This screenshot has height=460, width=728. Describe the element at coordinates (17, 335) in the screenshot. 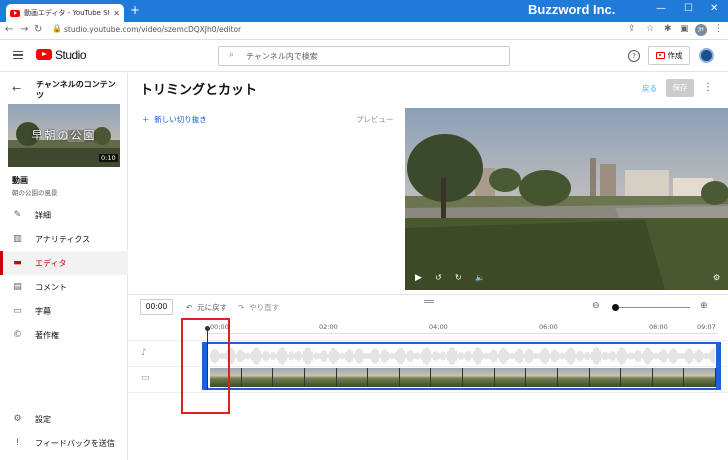

I see `copyright-icon: ©` at that location.